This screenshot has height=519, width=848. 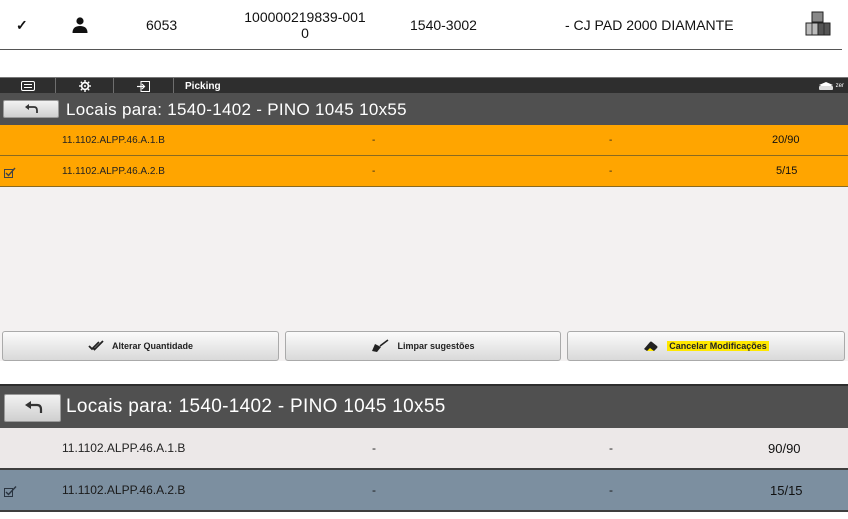 I want to click on clear-suggestions-label: Limpar sugestões, so click(x=436, y=346).